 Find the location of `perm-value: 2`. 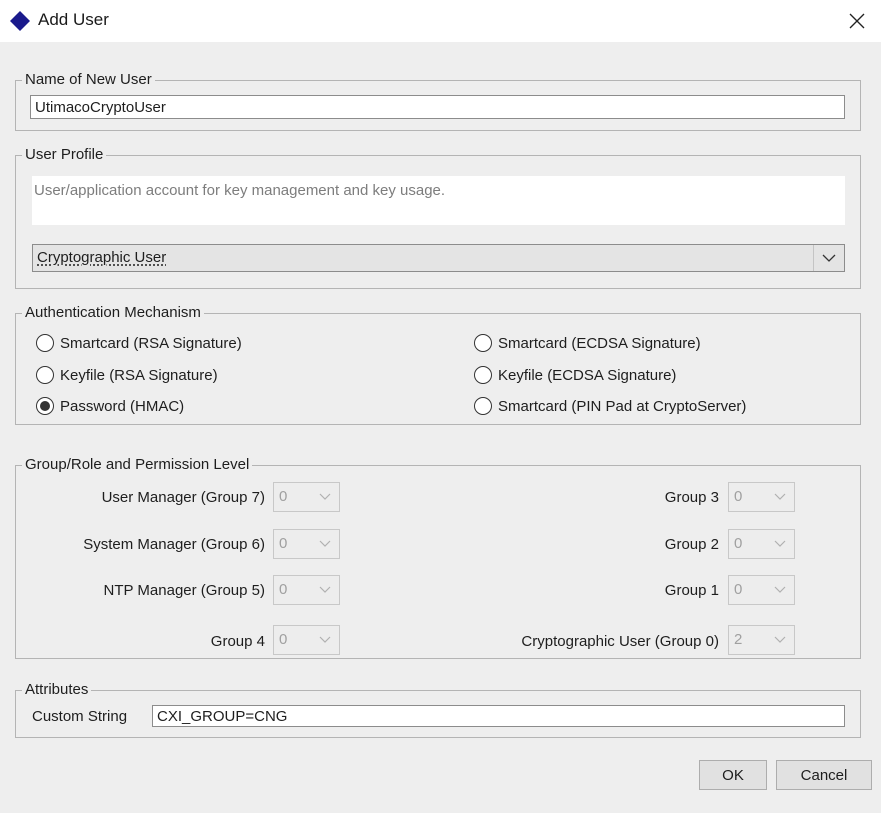

perm-value: 2 is located at coordinates (738, 639).